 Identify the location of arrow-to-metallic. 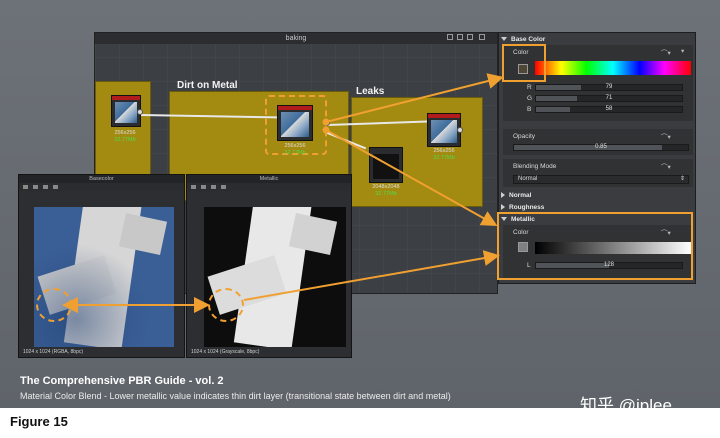
(411, 177).